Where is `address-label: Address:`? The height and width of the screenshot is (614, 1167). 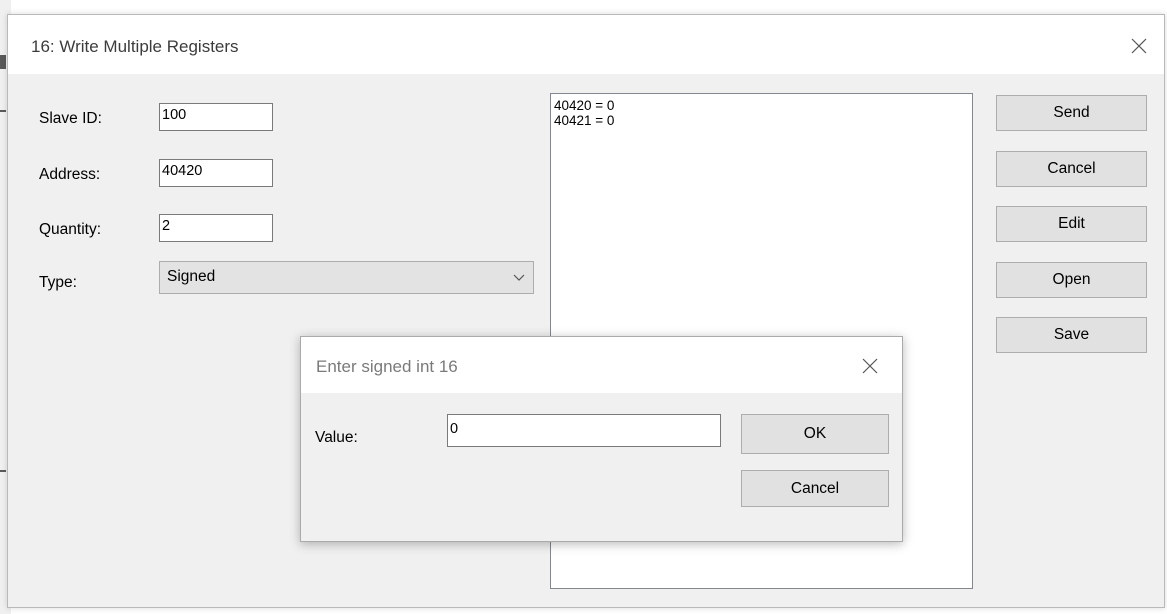 address-label: Address: is located at coordinates (70, 174).